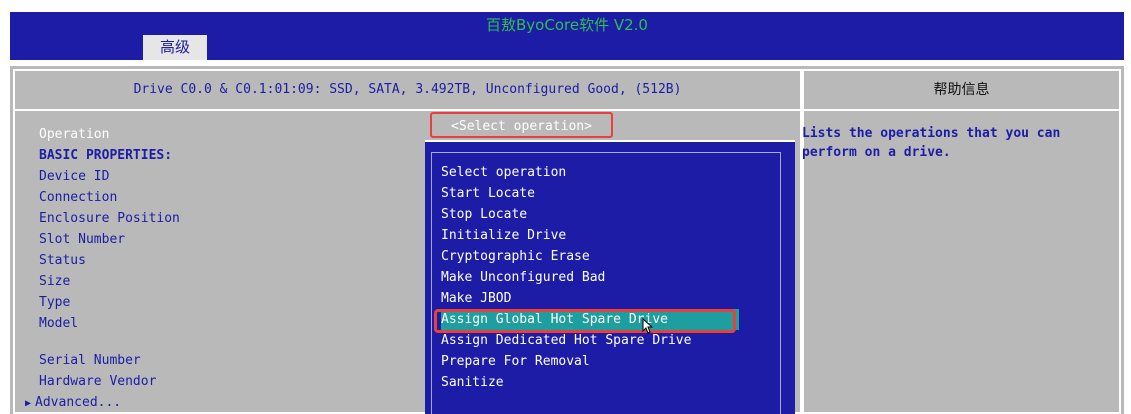 This screenshot has width=1131, height=414. What do you see at coordinates (590, 256) in the screenshot?
I see `option-cryptographic-erase: Cryptographic Erase` at bounding box center [590, 256].